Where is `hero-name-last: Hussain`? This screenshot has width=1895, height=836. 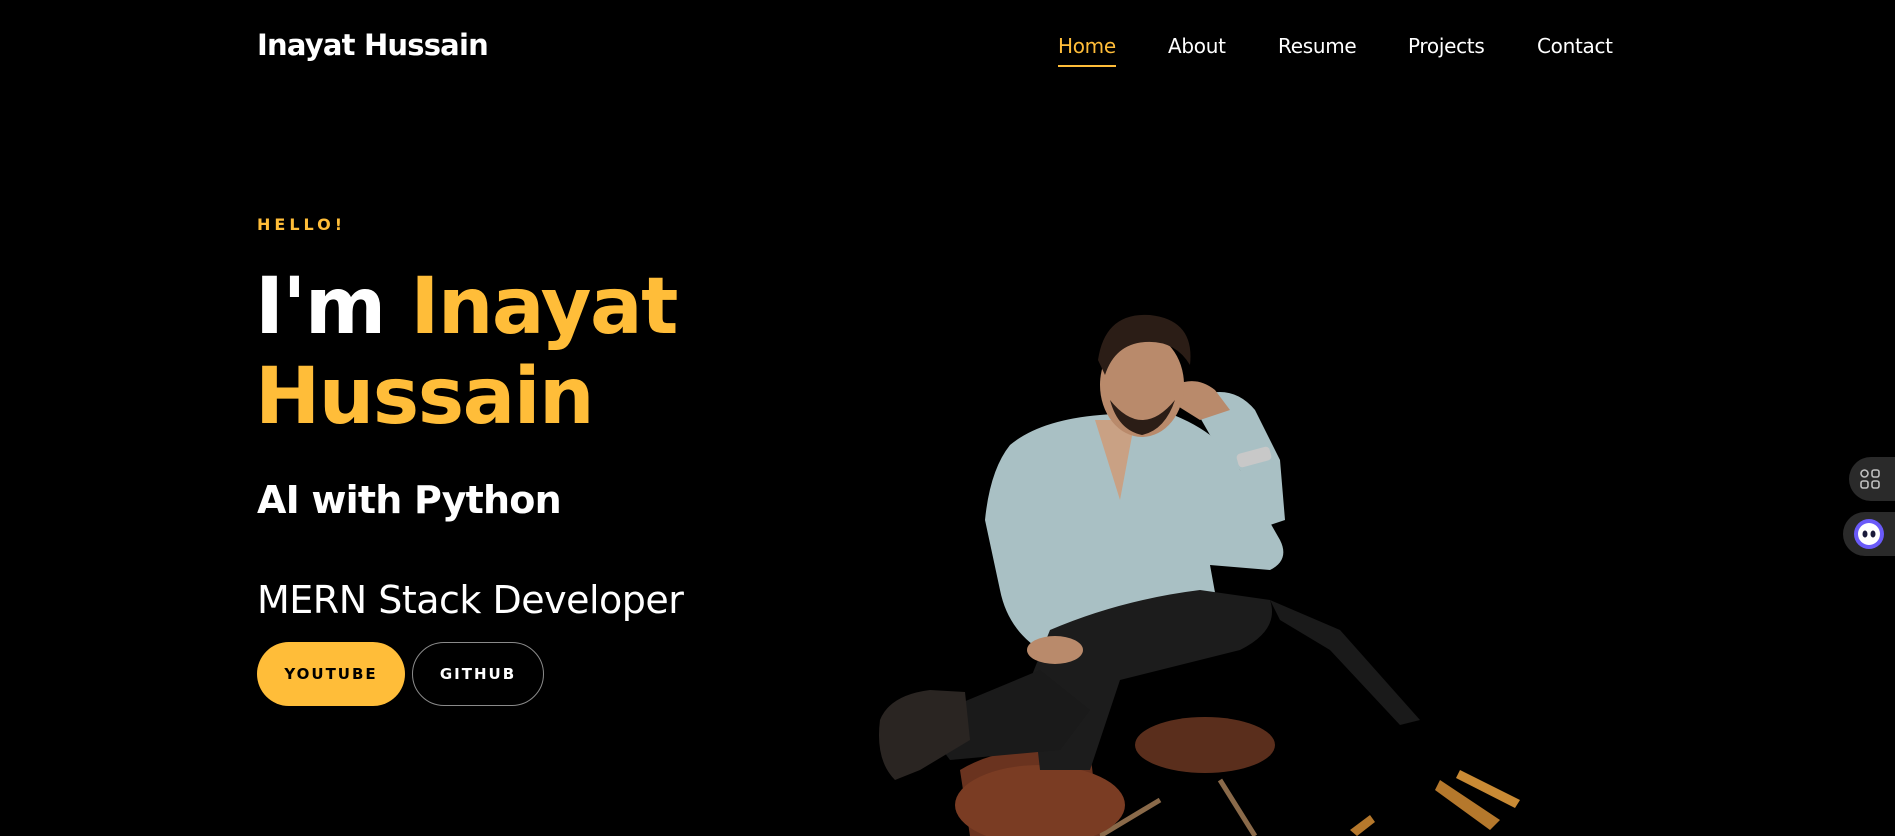
hero-name-last: Hussain is located at coordinates (425, 397).